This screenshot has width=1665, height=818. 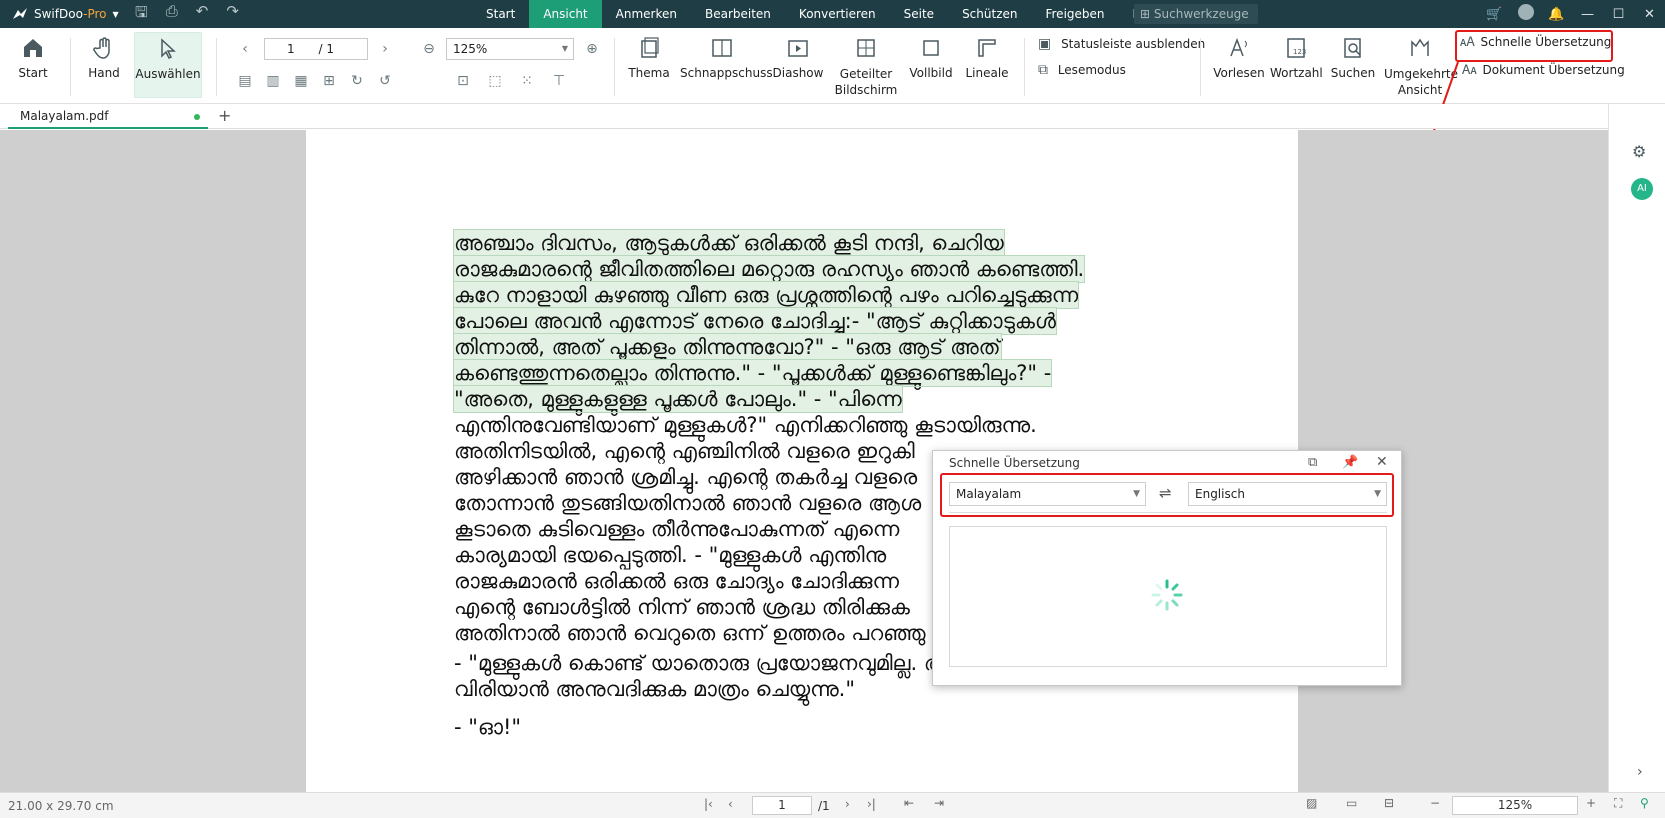 I want to click on eye-protection-icon: ⚲, so click(x=1644, y=803).